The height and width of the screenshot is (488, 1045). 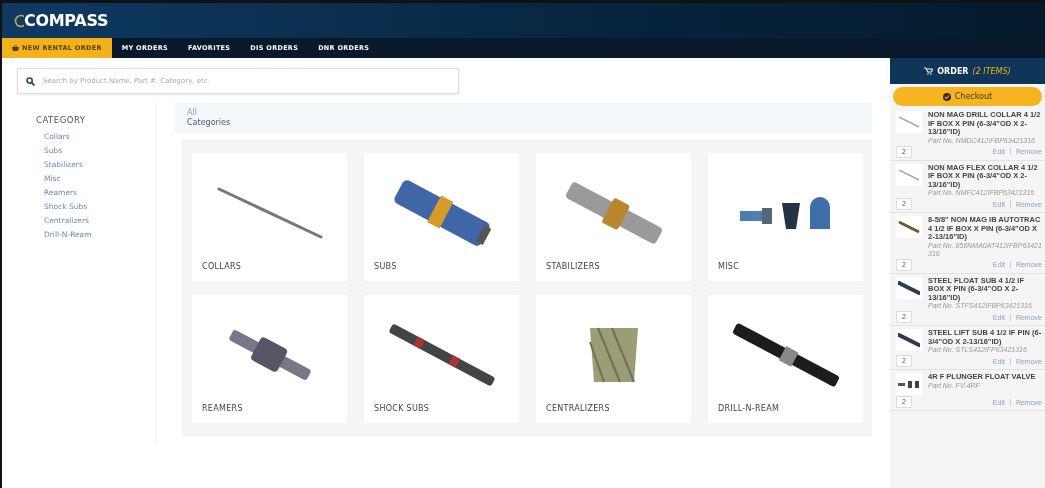 I want to click on category-name: SUBS, so click(x=385, y=266).